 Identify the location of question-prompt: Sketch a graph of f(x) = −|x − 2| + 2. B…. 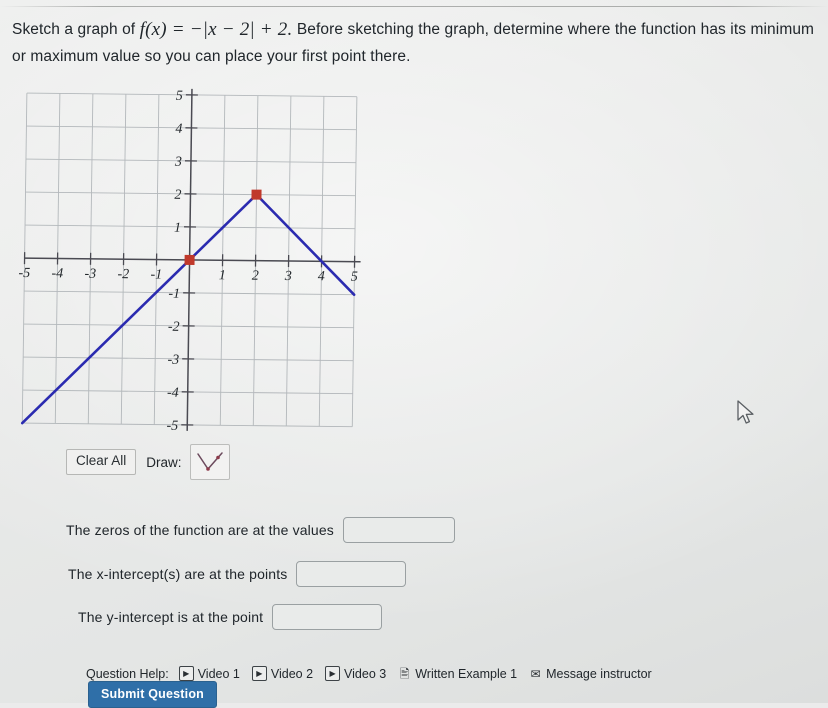
(415, 42).